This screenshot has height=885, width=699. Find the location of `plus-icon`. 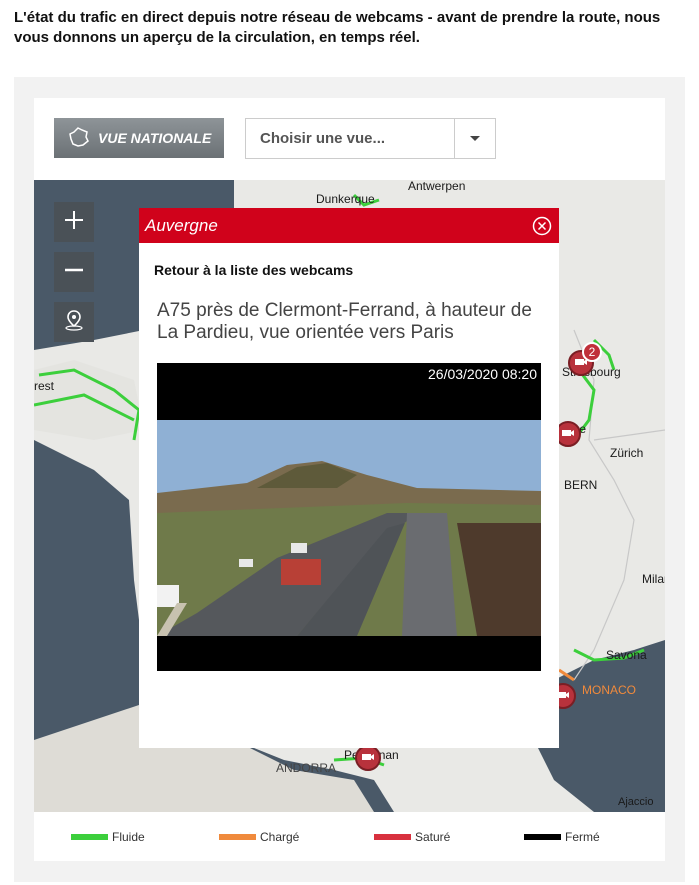

plus-icon is located at coordinates (74, 222).